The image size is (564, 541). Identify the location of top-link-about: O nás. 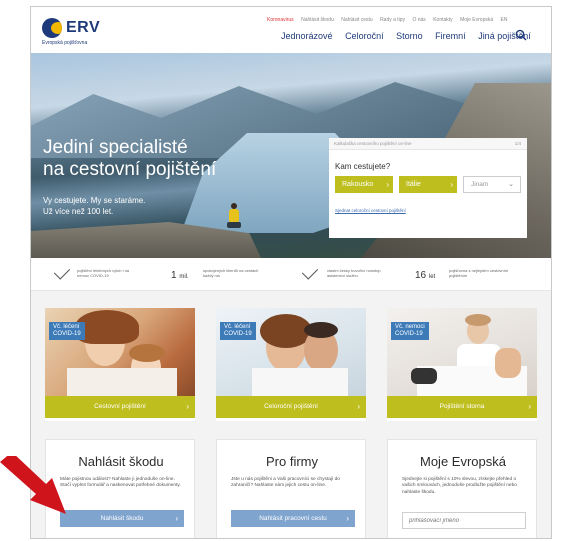
(418, 20).